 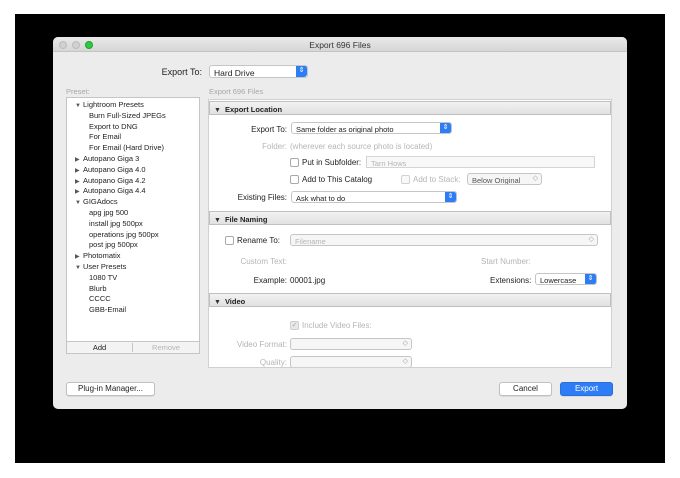 I want to click on export-button: Export, so click(x=586, y=389).